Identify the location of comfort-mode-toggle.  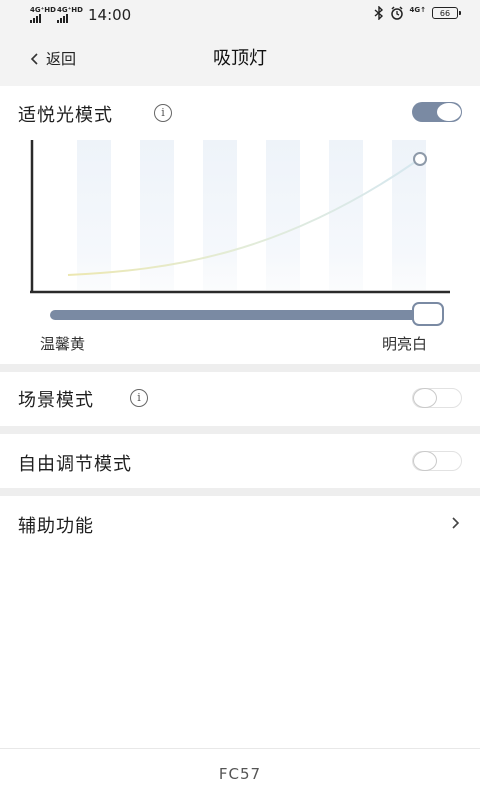
(437, 112).